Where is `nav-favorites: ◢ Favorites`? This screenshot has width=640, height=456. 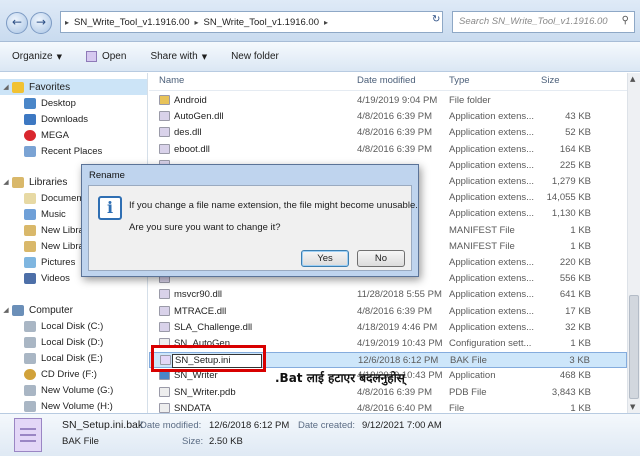
nav-favorites: ◢ Favorites is located at coordinates (73, 87).